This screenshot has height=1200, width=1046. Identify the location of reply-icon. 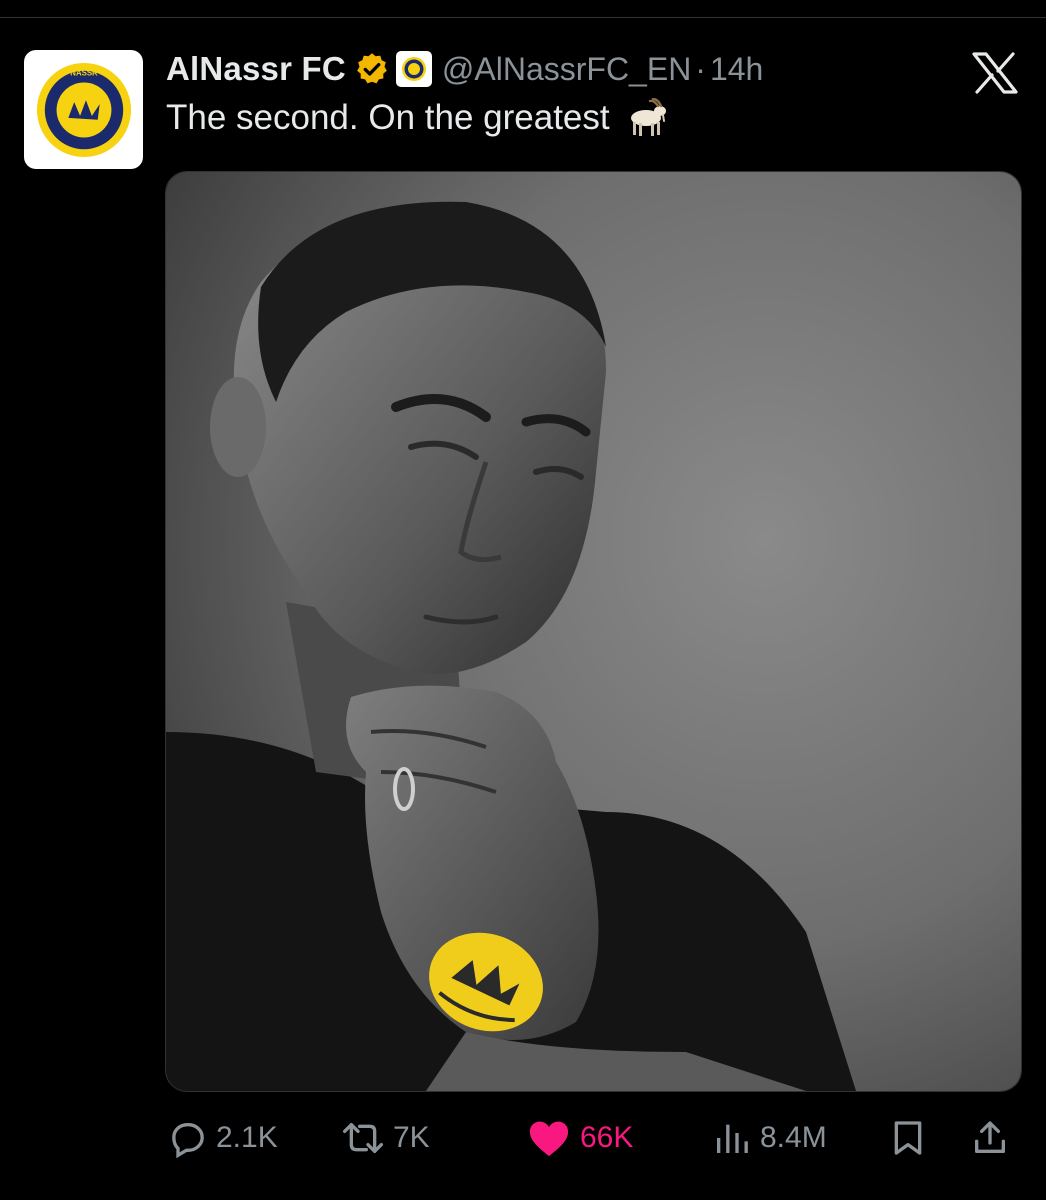
(188, 1140).